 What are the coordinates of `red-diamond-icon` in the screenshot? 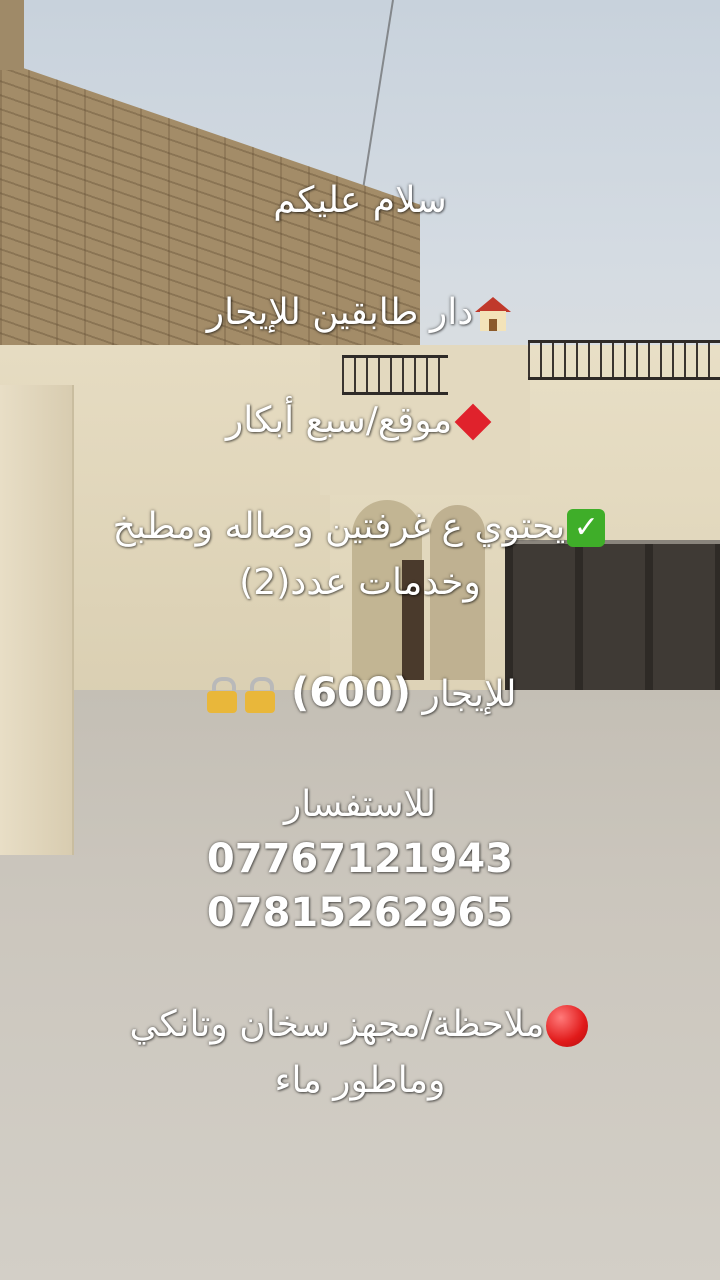 It's located at (473, 422).